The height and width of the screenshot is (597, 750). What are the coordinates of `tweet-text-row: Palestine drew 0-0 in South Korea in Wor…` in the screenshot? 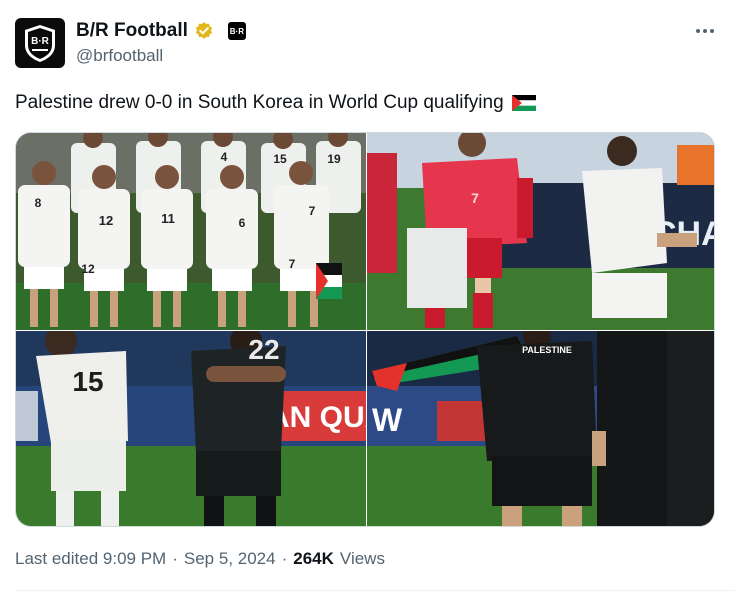 It's located at (275, 103).